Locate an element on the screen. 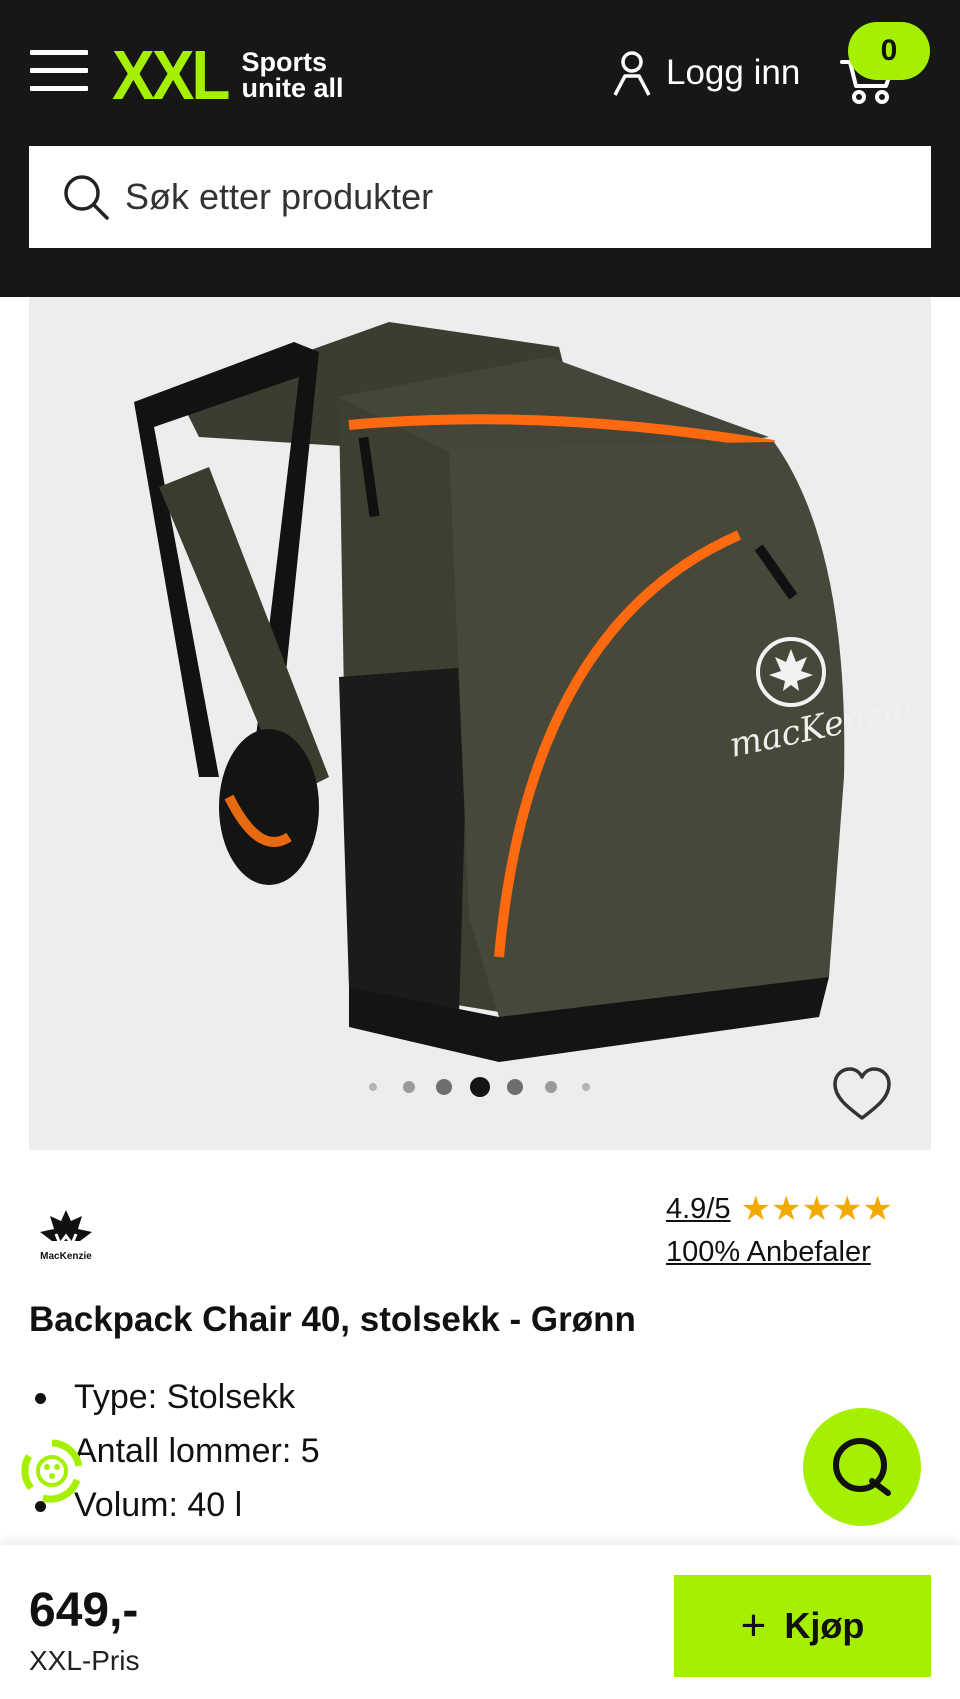 Image resolution: width=960 pixels, height=1699 pixels. buy-button: + Kjøp is located at coordinates (802, 1626).